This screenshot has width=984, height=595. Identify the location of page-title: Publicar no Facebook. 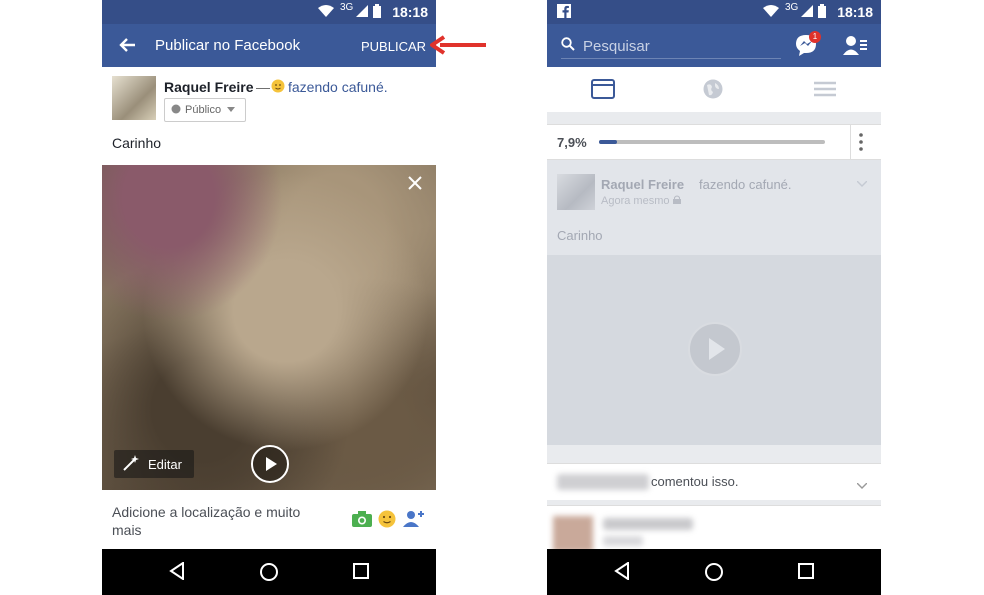
(228, 45).